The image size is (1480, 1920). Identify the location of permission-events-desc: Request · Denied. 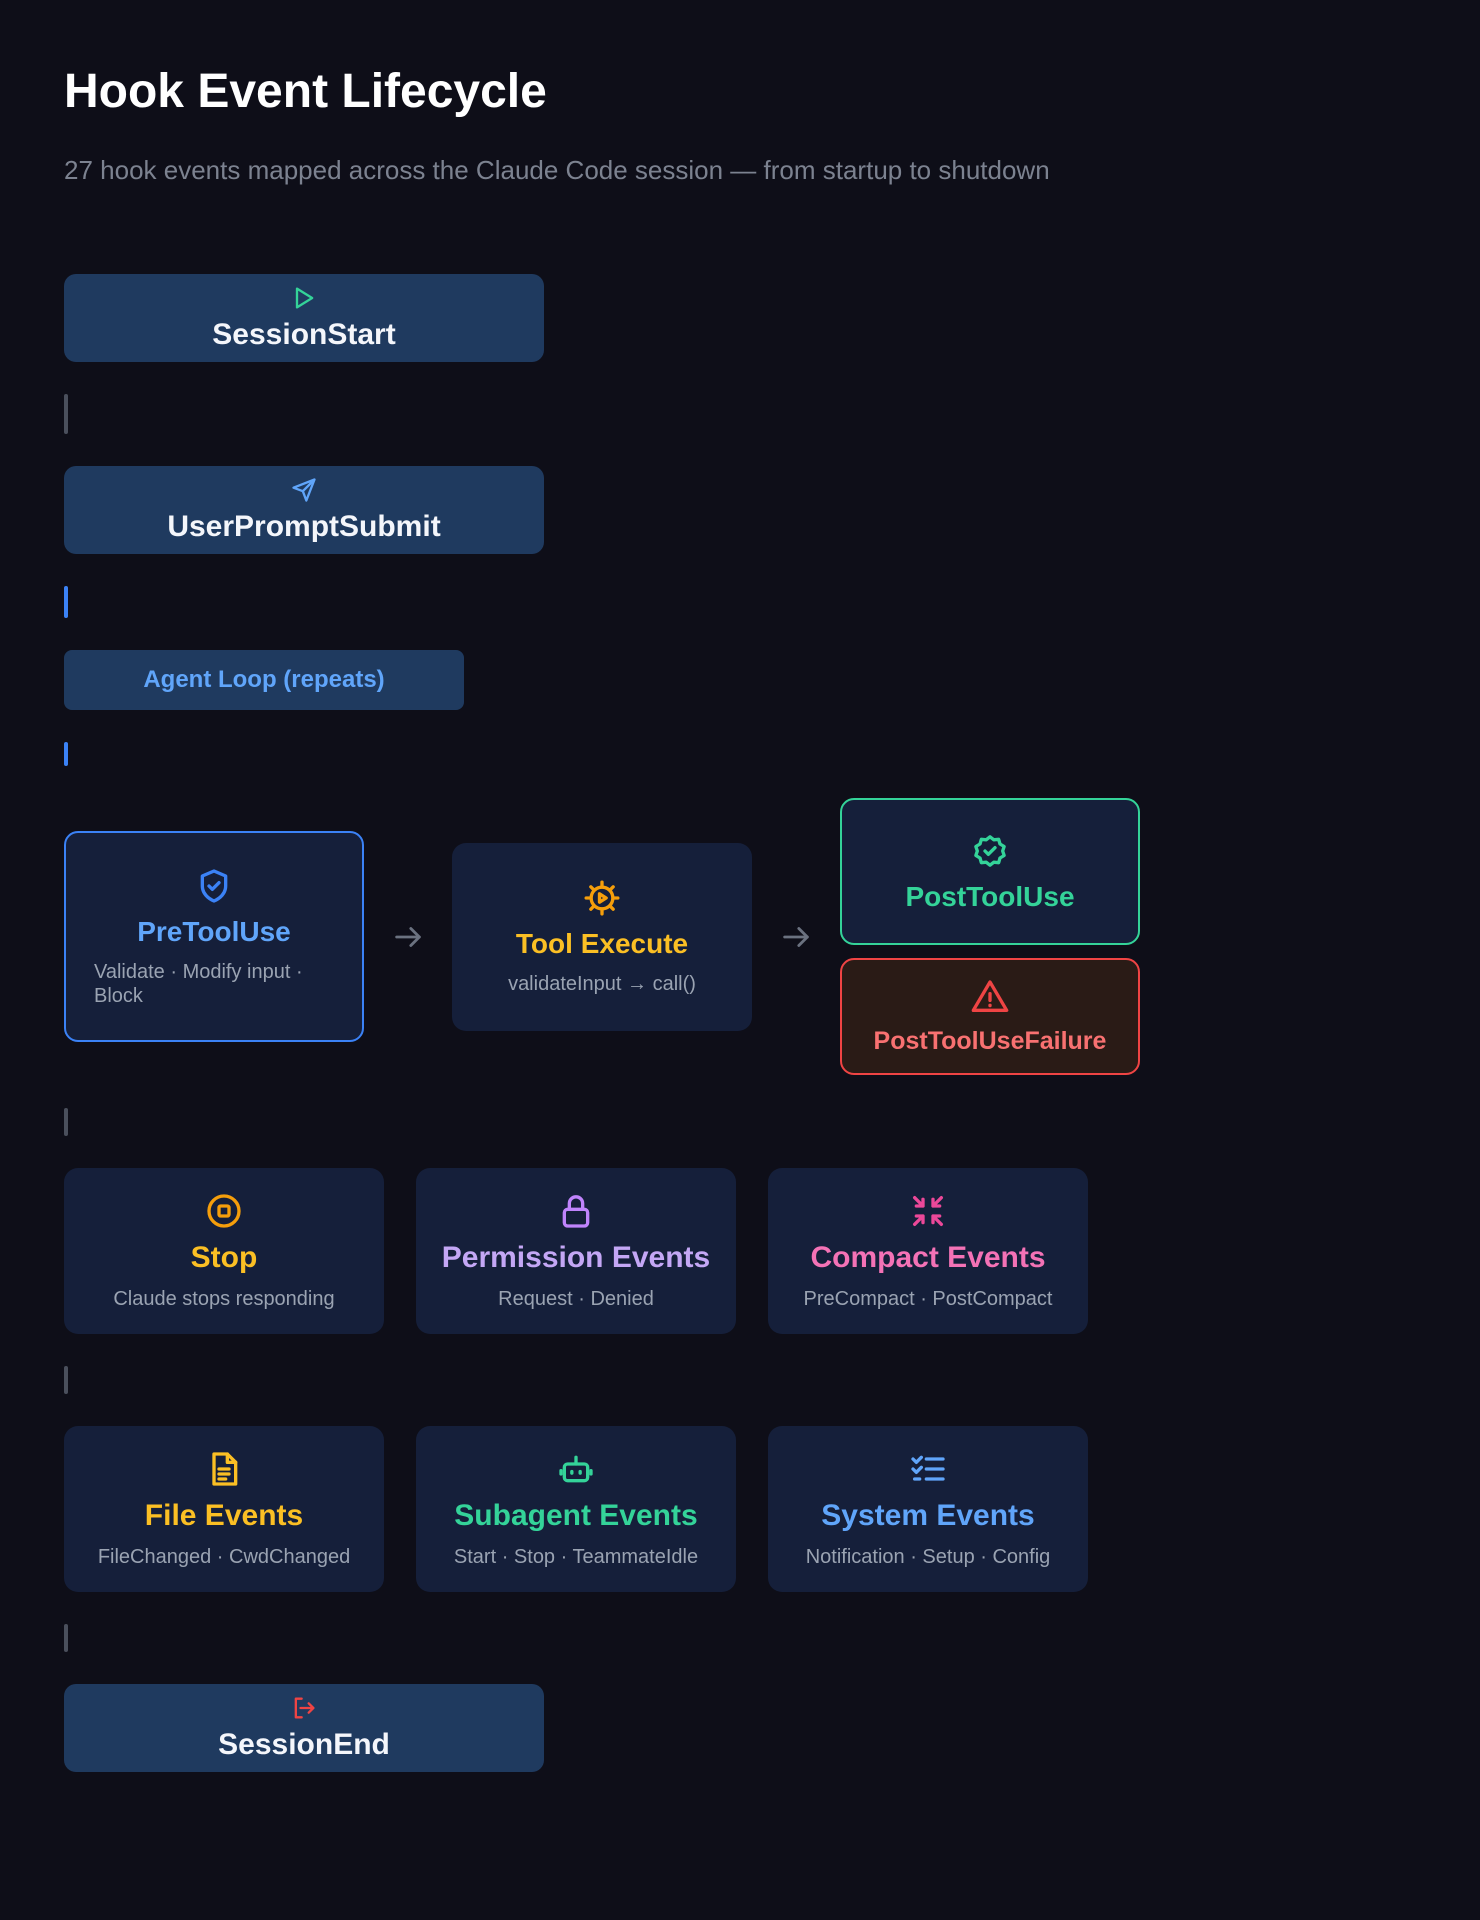
(576, 1299).